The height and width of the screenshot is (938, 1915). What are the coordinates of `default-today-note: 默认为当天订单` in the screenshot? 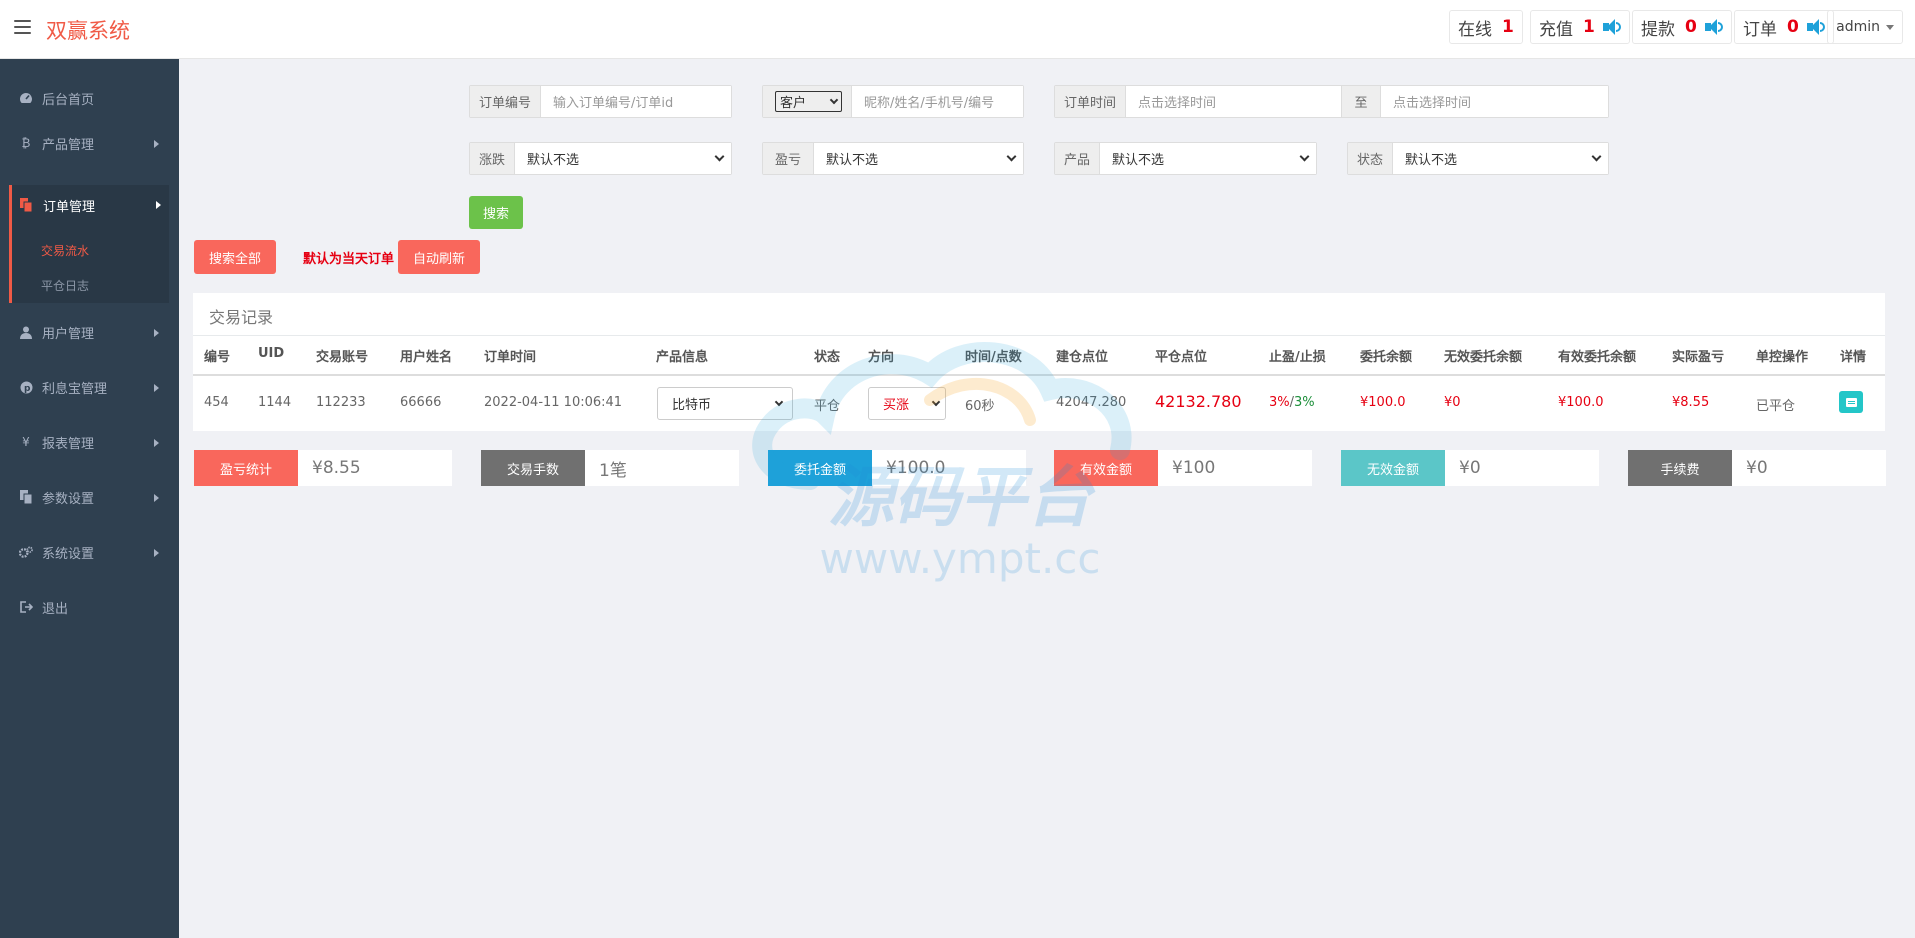 It's located at (349, 259).